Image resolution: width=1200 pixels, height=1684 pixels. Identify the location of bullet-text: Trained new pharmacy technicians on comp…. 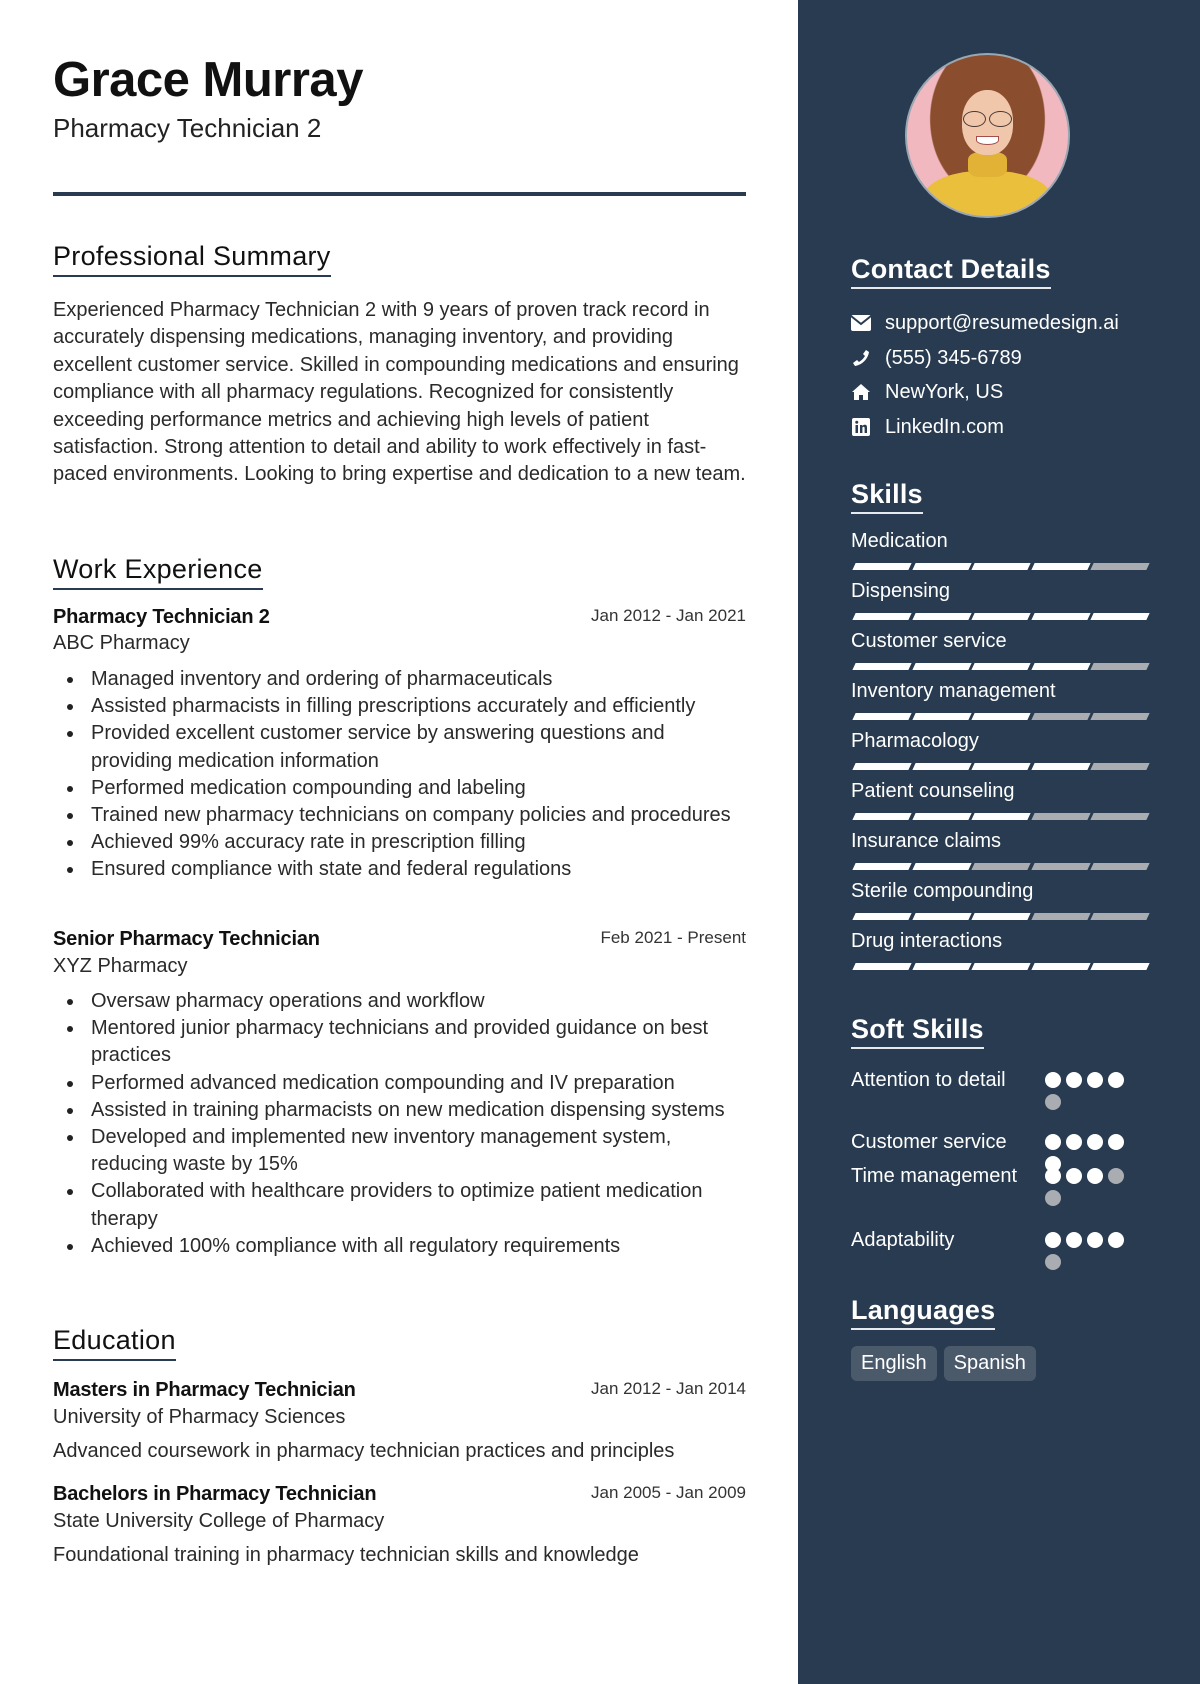
(411, 815).